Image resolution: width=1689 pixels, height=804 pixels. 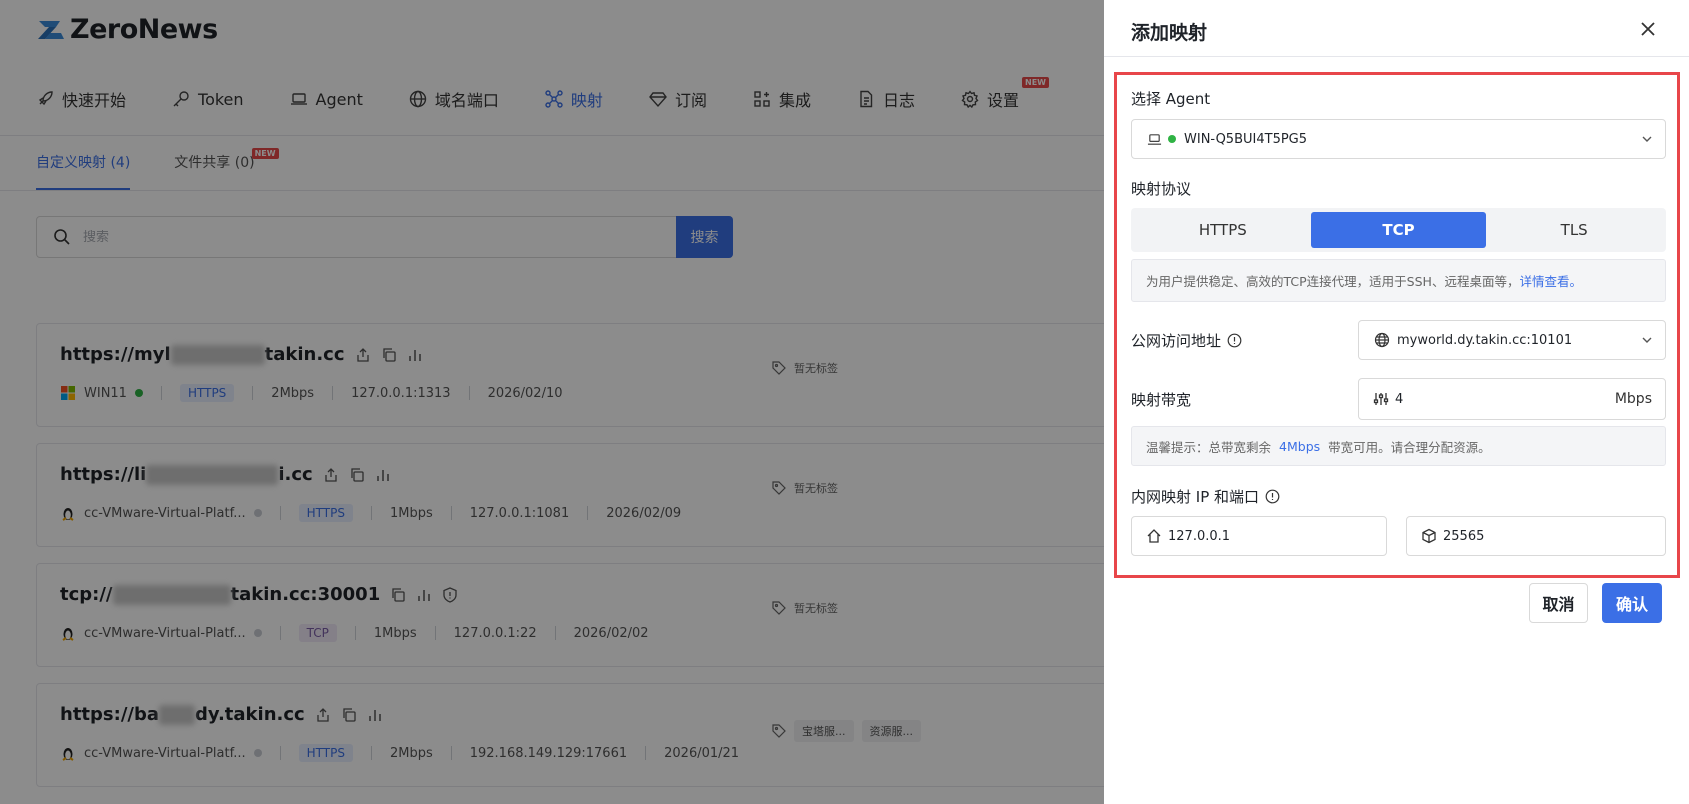 I want to click on cube-icon, so click(x=1429, y=536).